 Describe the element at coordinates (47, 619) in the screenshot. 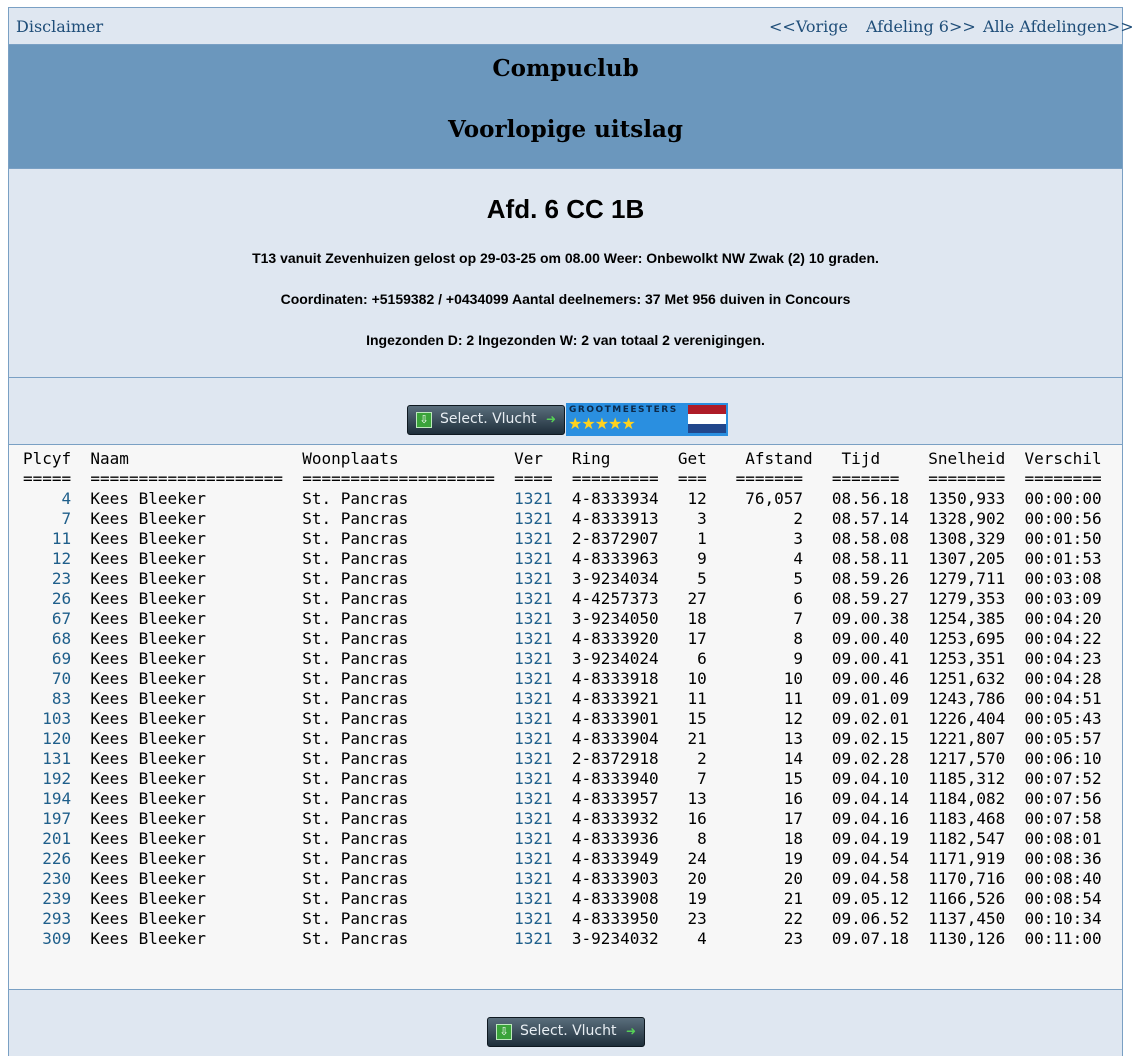

I see `cell-plcyf: 67` at that location.